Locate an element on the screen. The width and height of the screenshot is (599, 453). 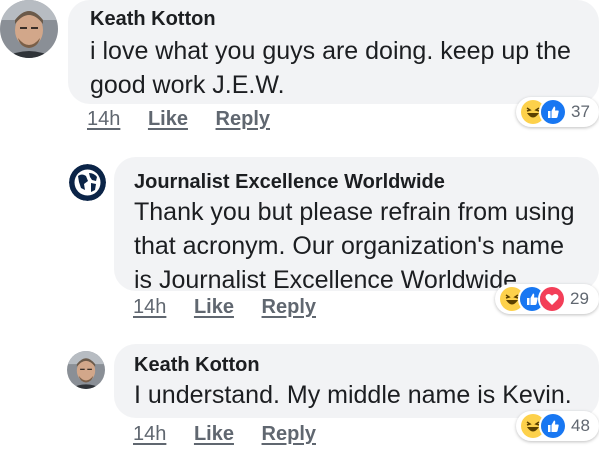
like-button: Like is located at coordinates (214, 434).